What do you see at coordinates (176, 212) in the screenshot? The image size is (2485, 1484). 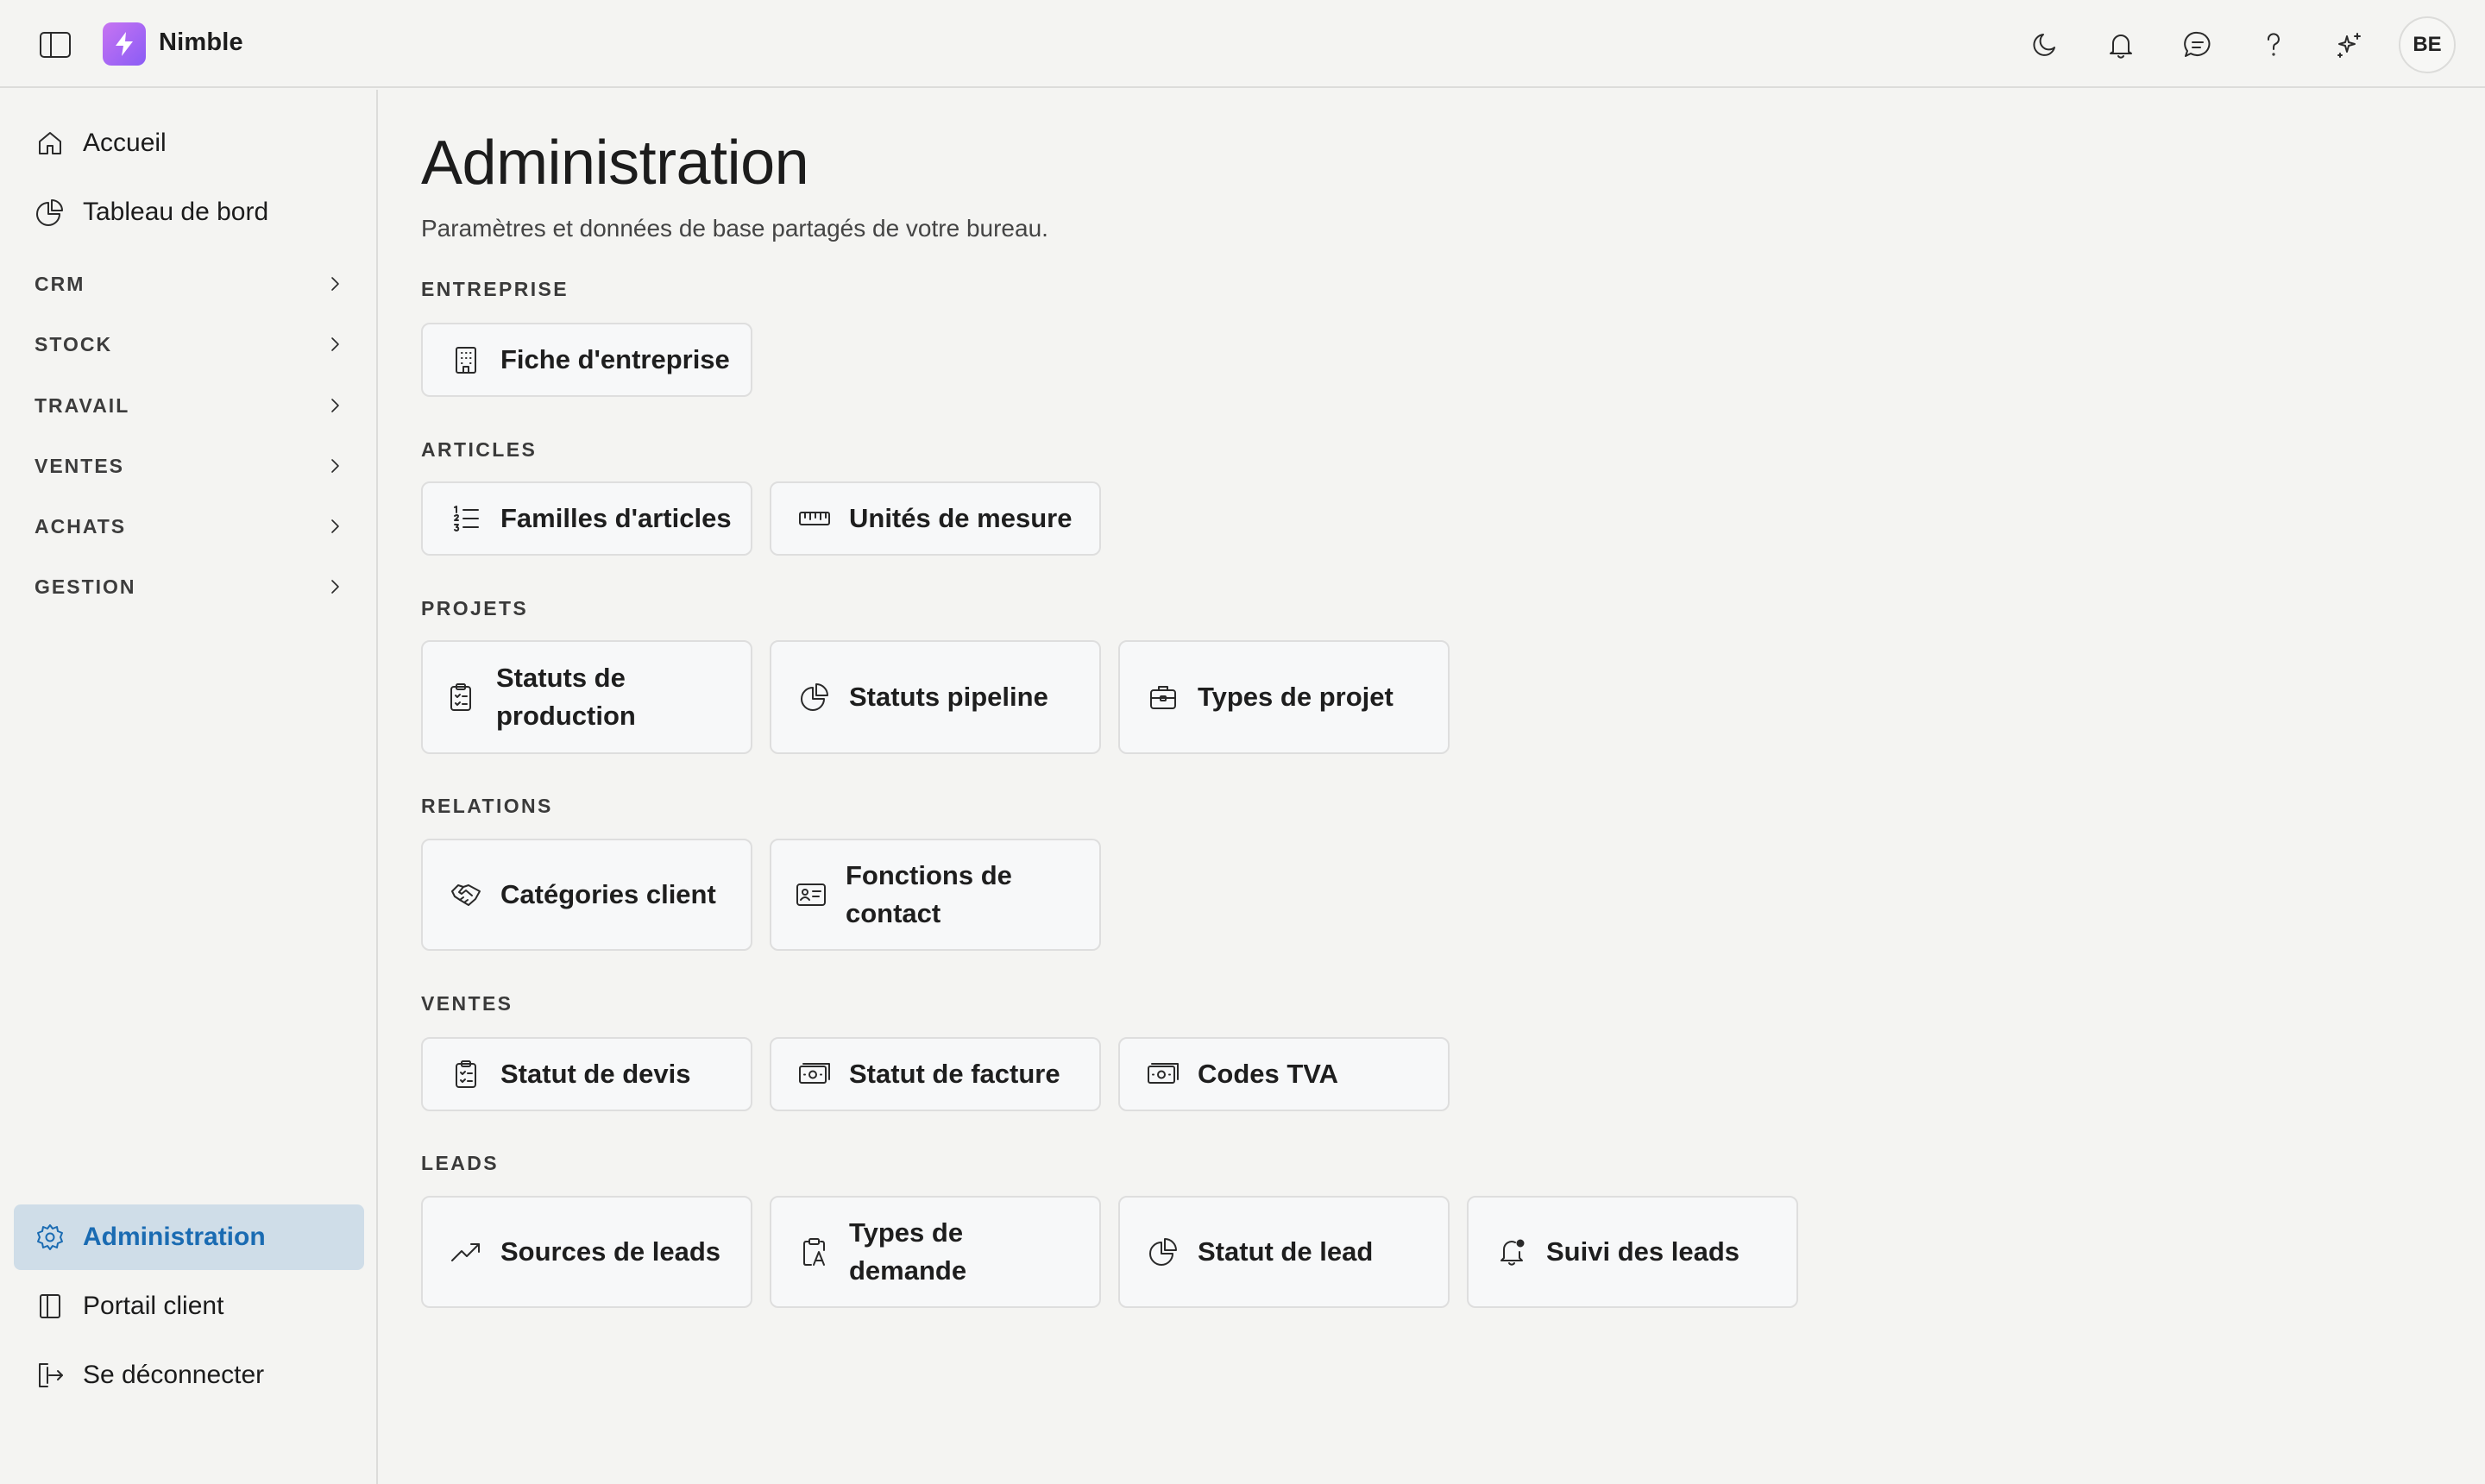 I see `sidebar-item-label: Tableau de bord` at bounding box center [176, 212].